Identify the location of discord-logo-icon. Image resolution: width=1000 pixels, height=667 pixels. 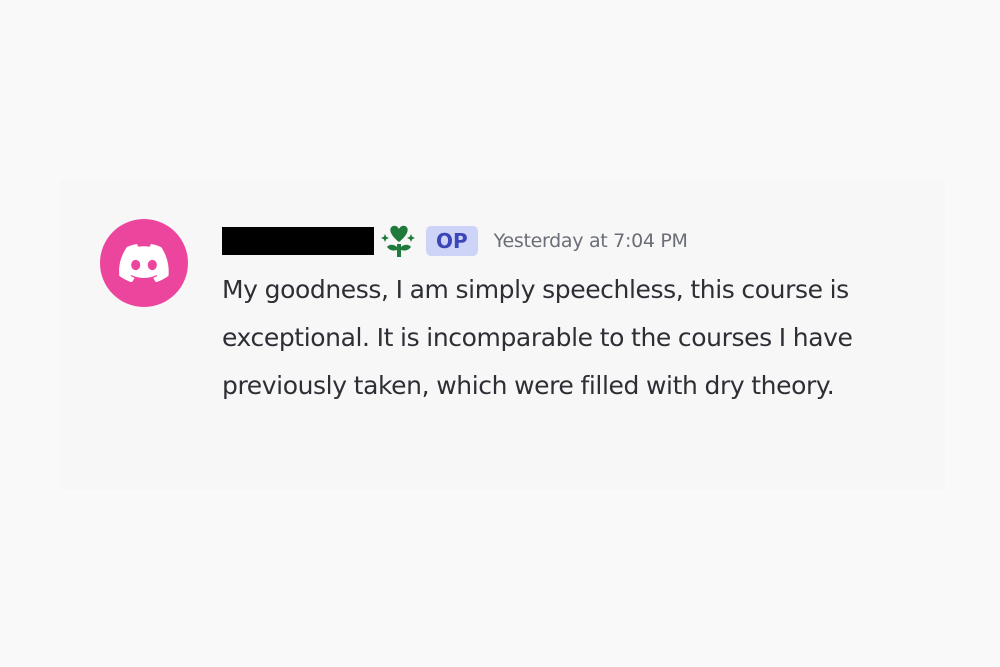
(144, 263).